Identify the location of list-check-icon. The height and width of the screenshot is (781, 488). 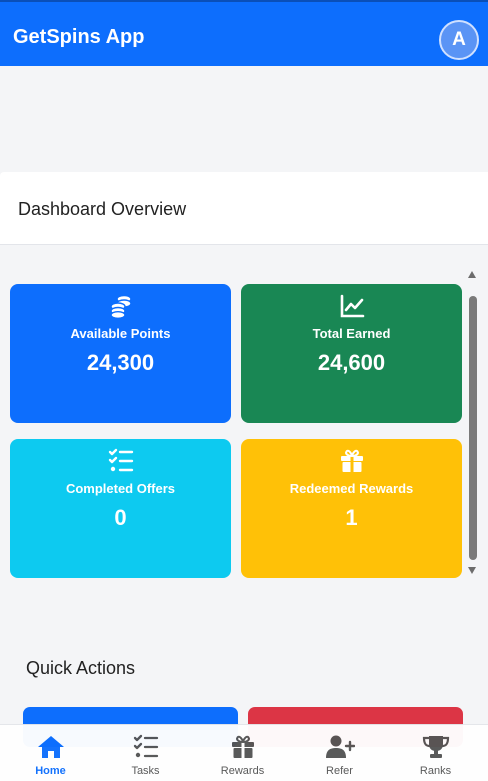
(120, 461).